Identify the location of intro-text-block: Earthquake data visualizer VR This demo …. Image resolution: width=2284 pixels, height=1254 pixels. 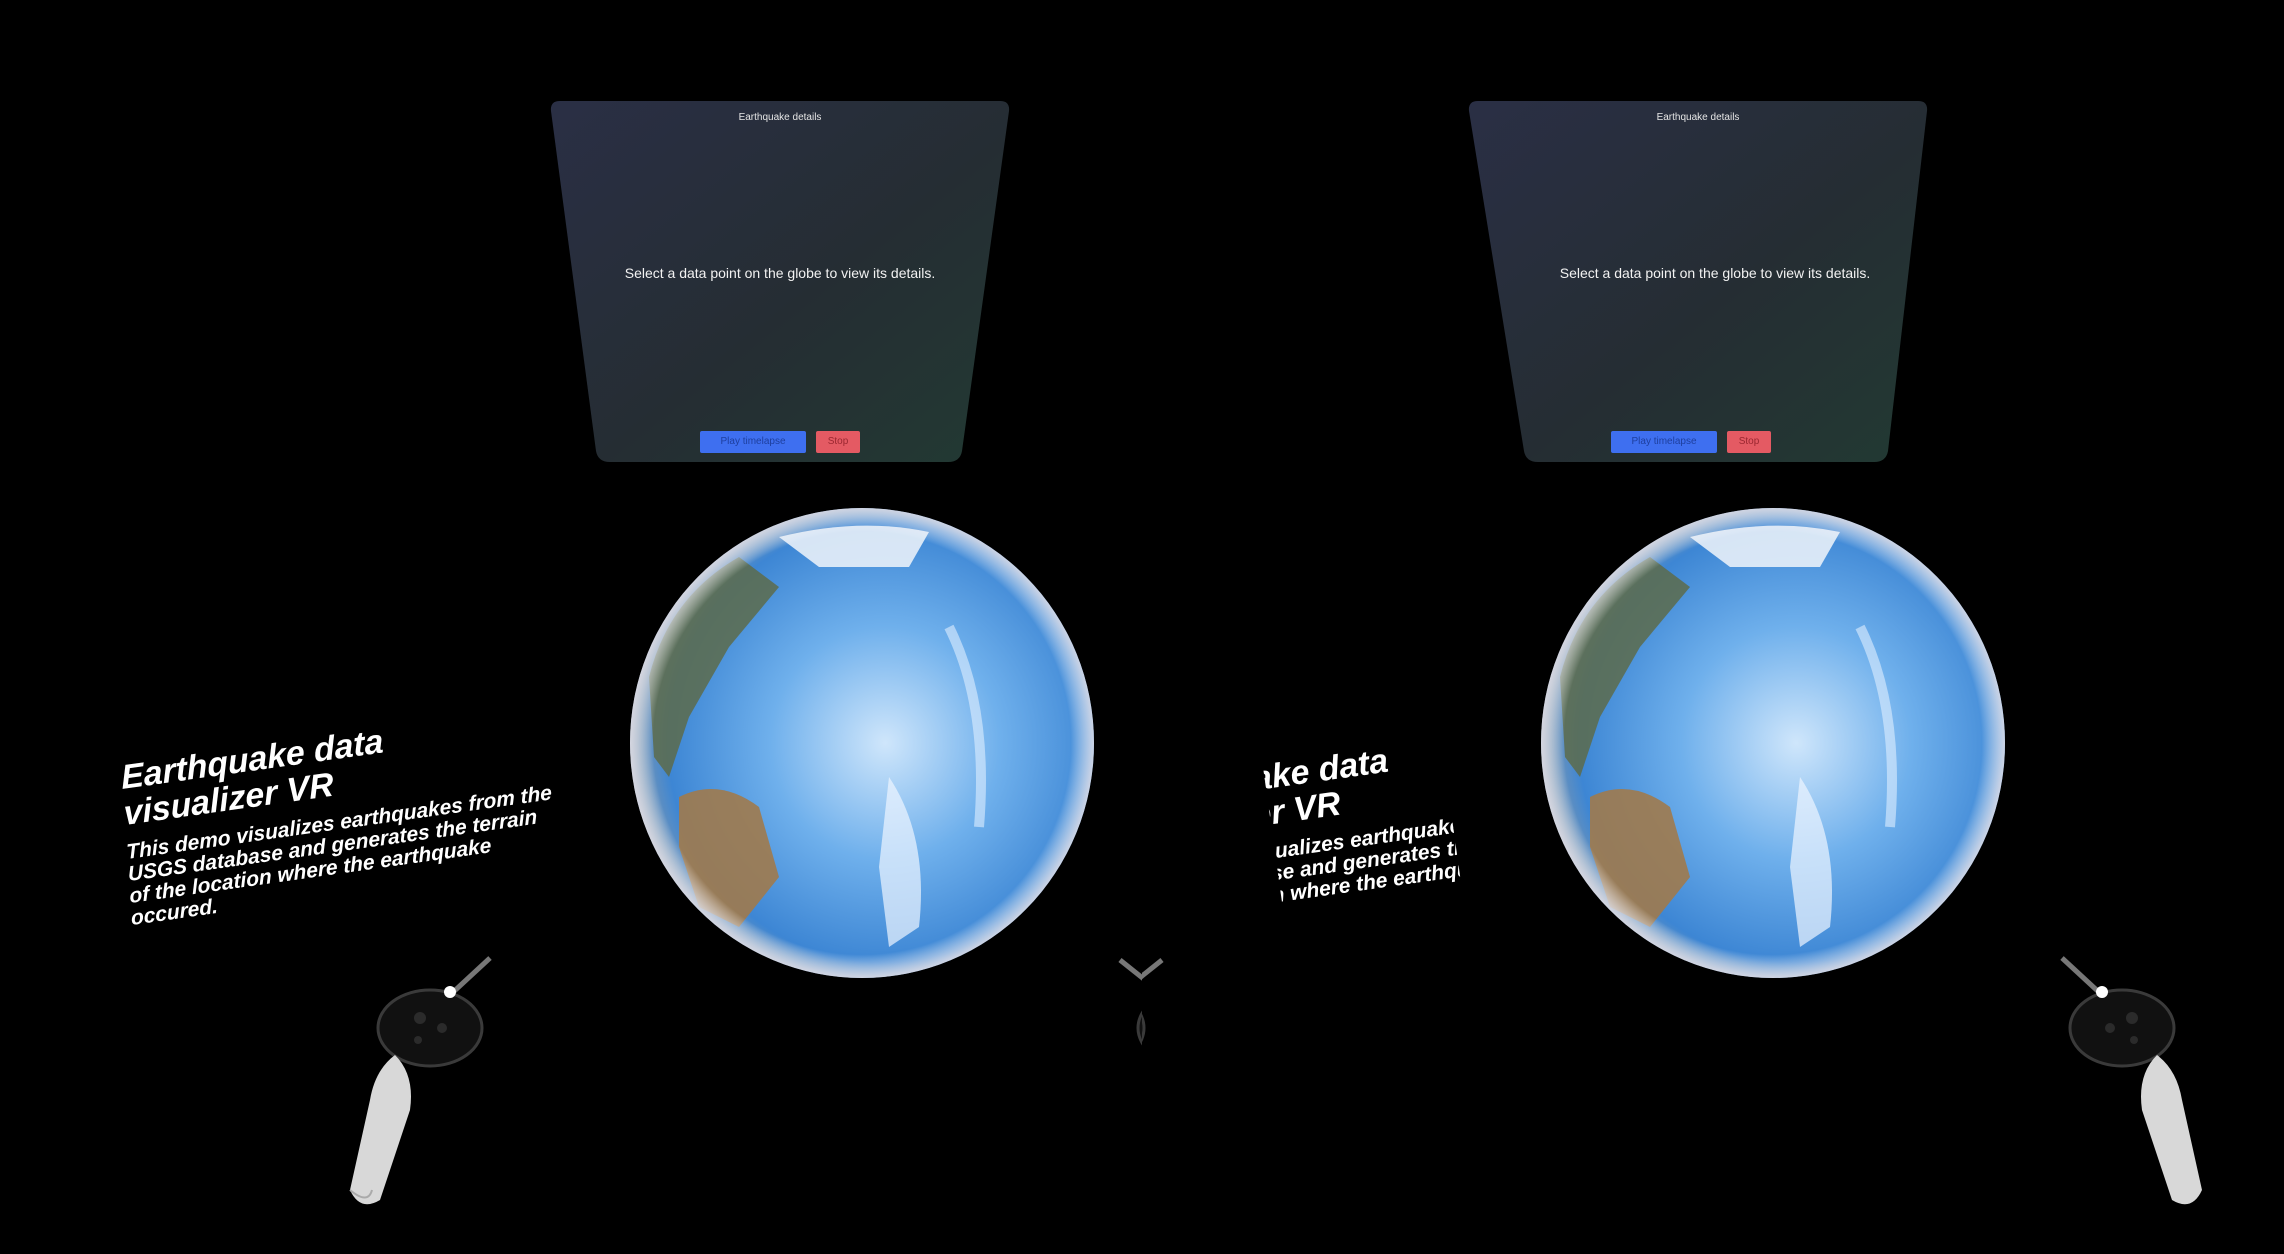
(339, 815).